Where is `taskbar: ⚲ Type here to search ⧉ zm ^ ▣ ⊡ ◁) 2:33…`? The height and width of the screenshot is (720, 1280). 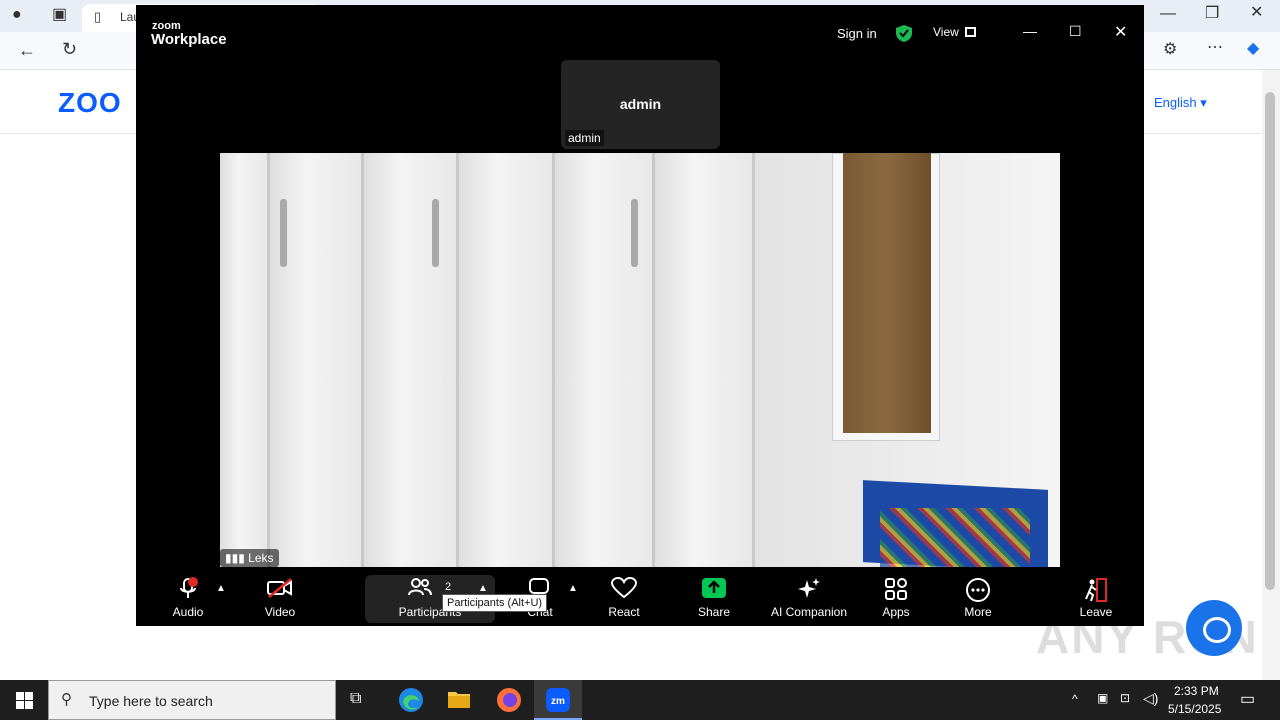 taskbar: ⚲ Type here to search ⧉ zm ^ ▣ ⊡ ◁) 2:33… is located at coordinates (640, 700).